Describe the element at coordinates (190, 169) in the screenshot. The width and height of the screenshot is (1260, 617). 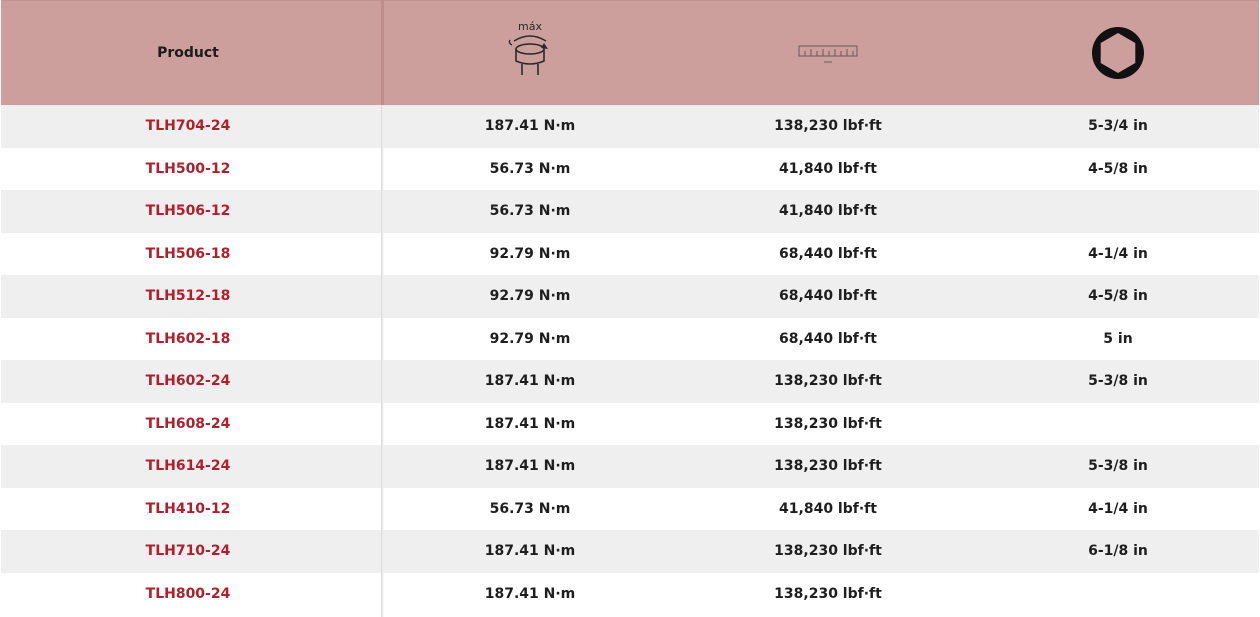
I see `product-link: TLH500-12` at that location.